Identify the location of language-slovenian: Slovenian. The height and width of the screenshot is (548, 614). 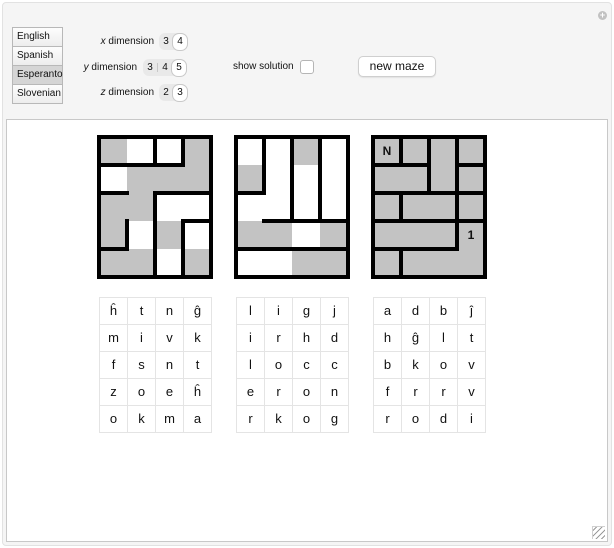
(37, 94).